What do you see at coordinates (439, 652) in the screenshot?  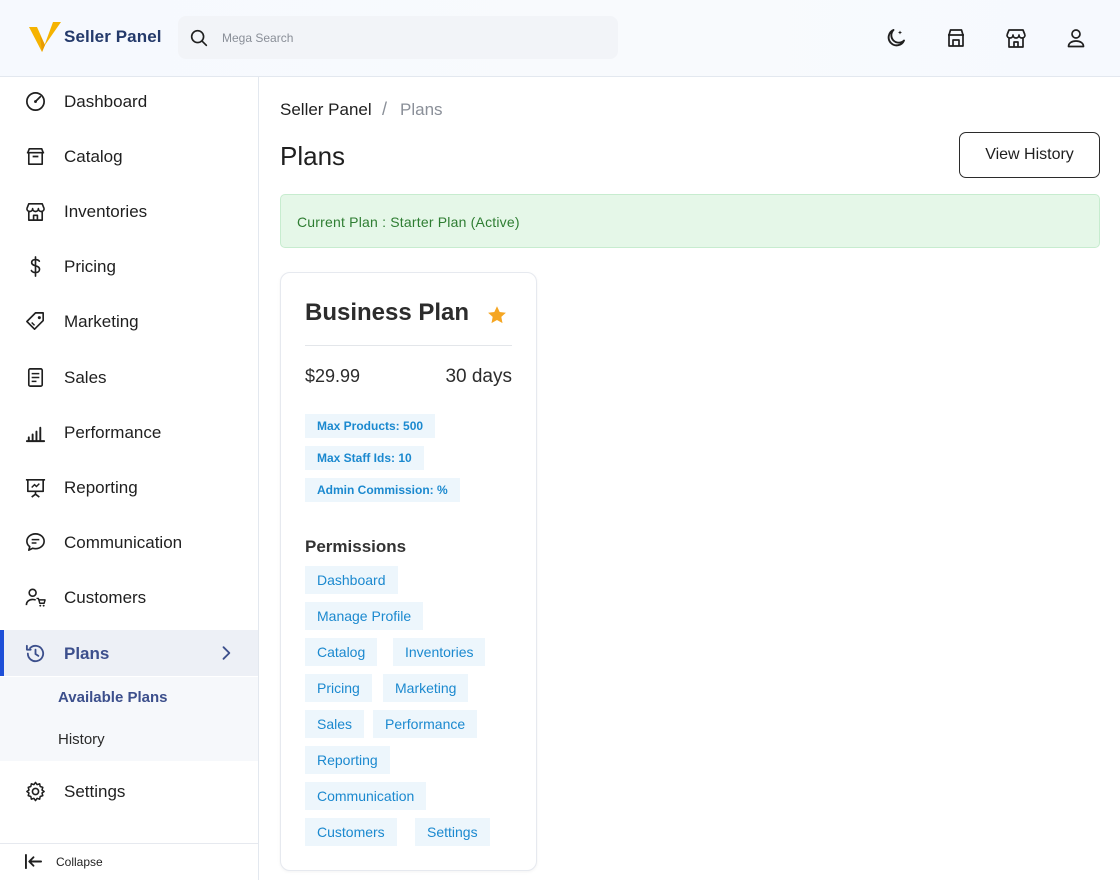 I see `permission-badge-inventories: Inventories` at bounding box center [439, 652].